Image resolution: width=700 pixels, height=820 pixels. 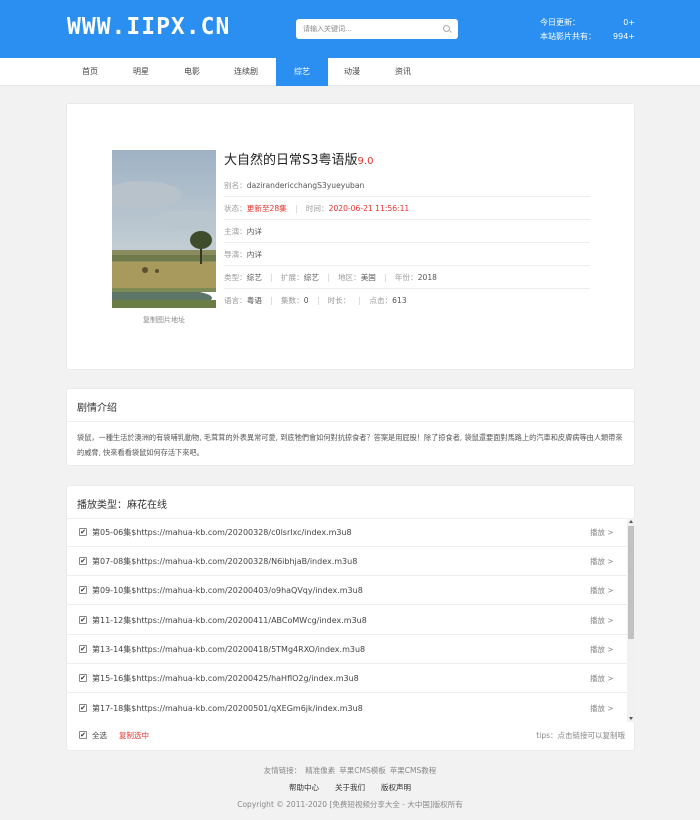 What do you see at coordinates (235, 208) in the screenshot?
I see `status-label: 状态：` at bounding box center [235, 208].